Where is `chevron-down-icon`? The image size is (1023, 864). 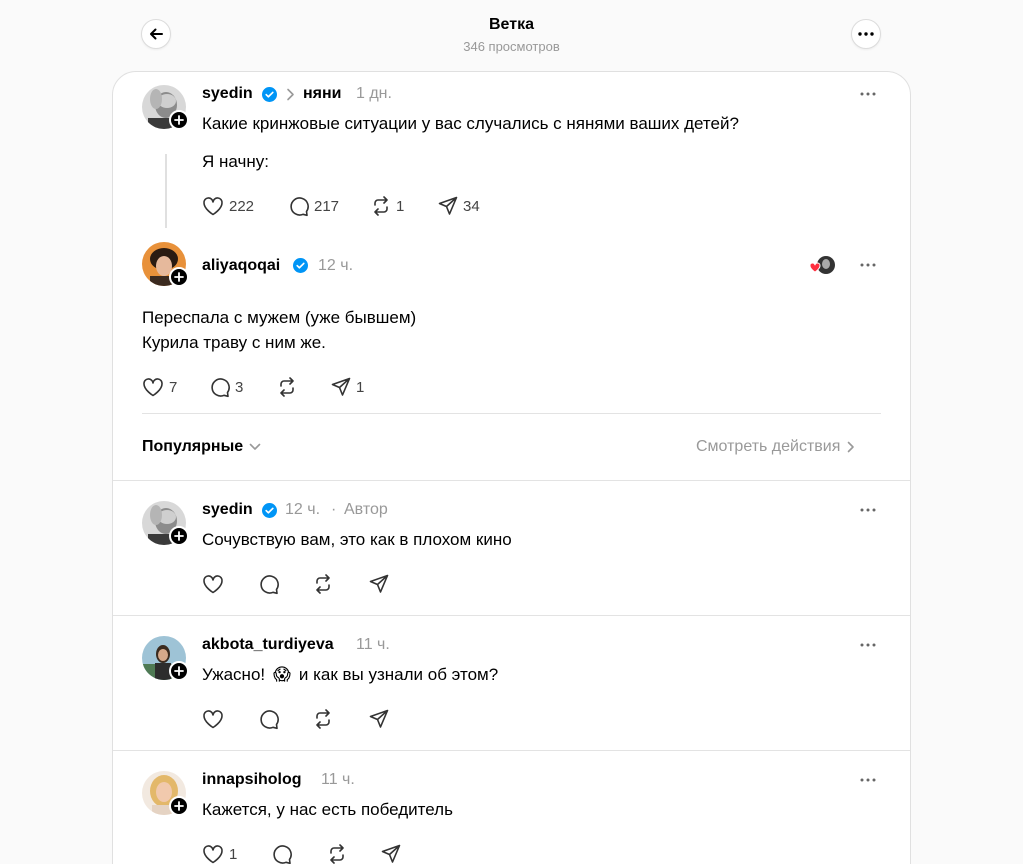
chevron-down-icon is located at coordinates (255, 446).